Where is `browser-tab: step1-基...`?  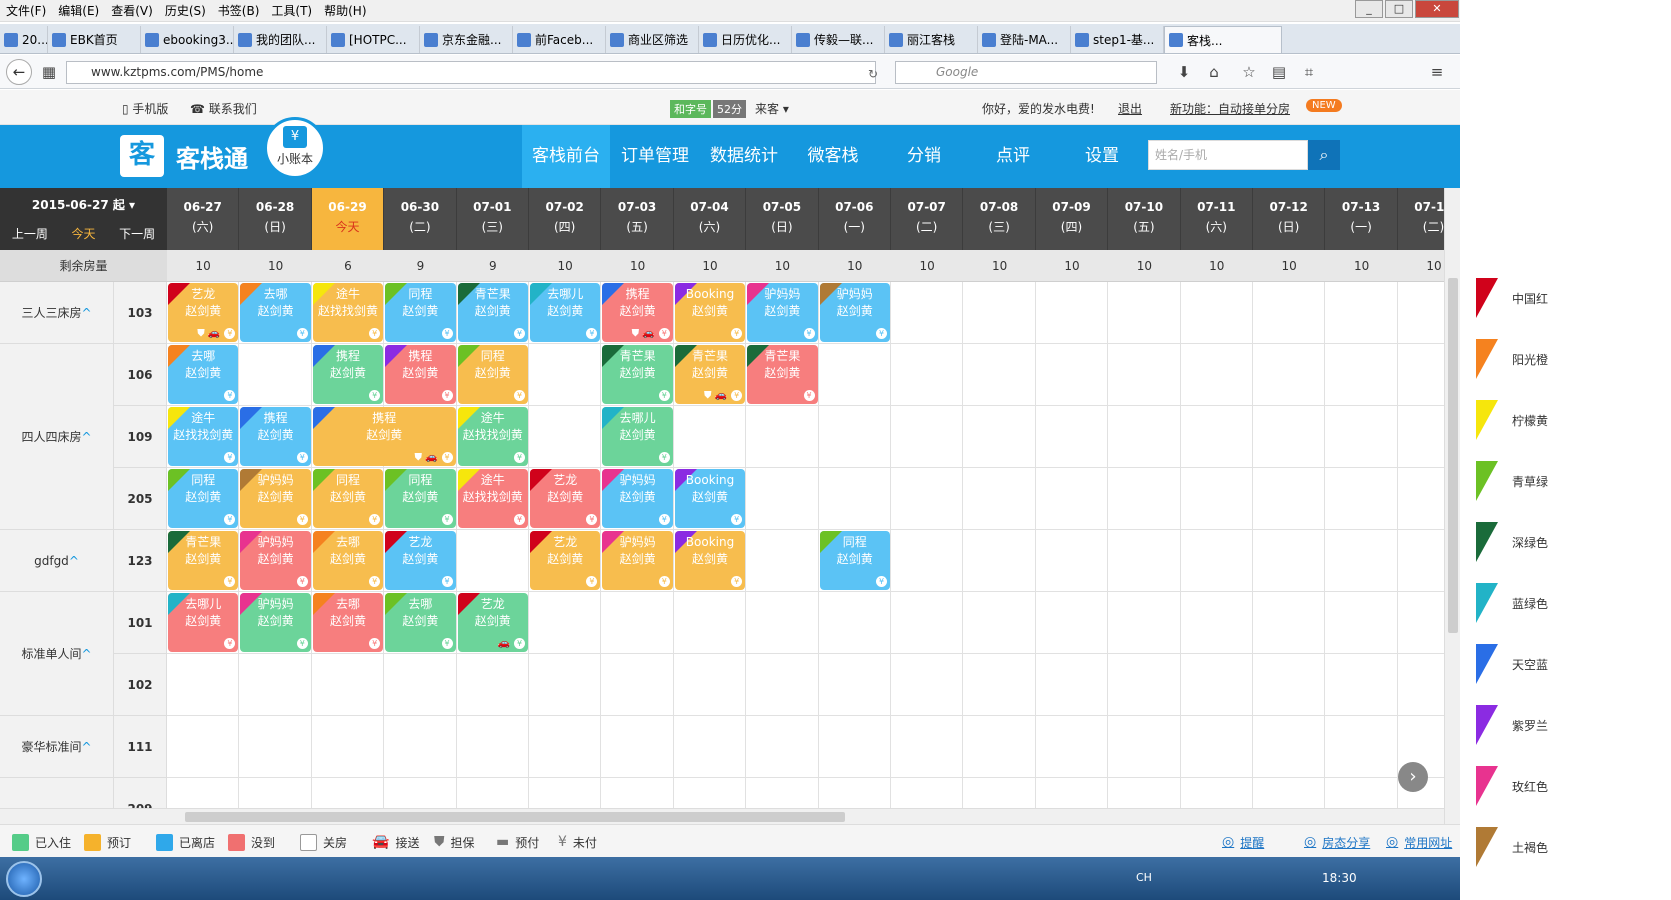
browser-tab: step1-基... is located at coordinates (1117, 39).